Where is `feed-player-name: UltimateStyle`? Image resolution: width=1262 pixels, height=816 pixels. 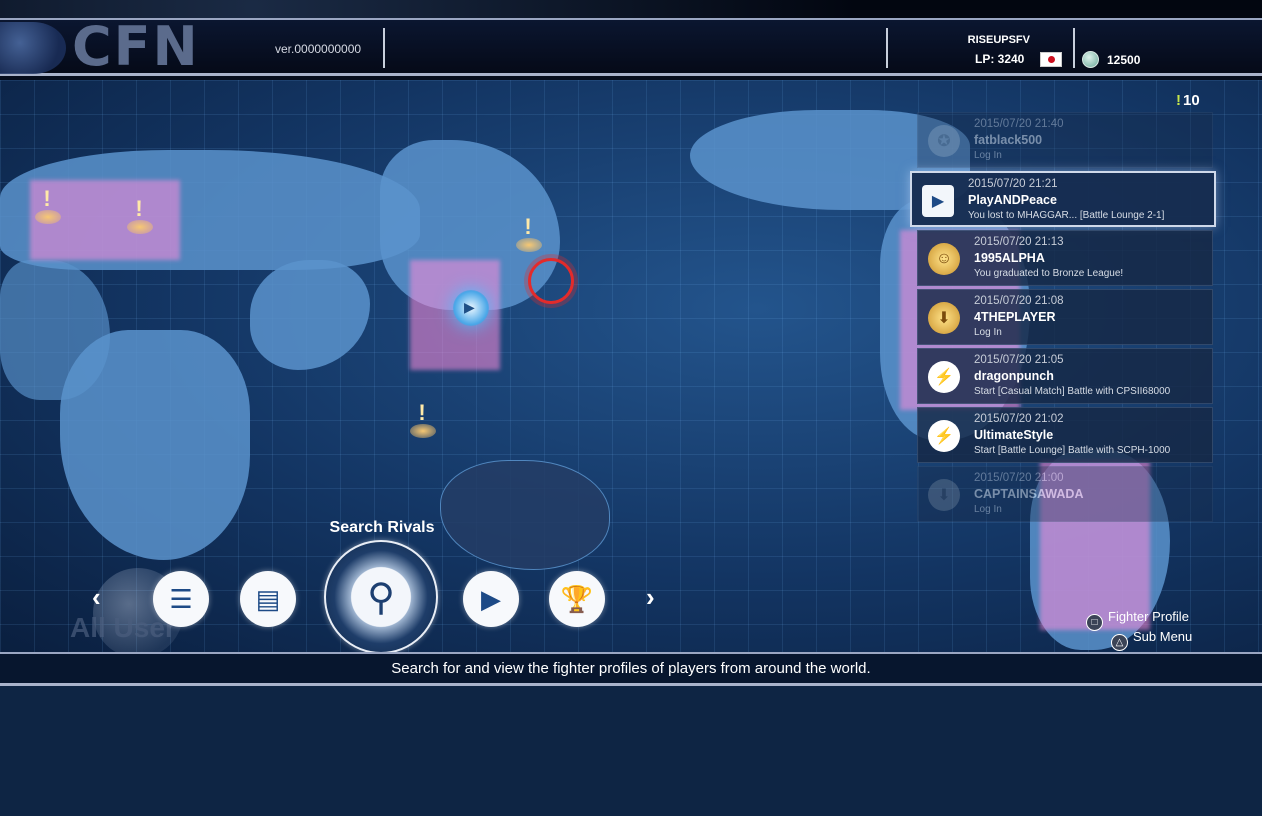
feed-player-name: UltimateStyle is located at coordinates (1014, 435).